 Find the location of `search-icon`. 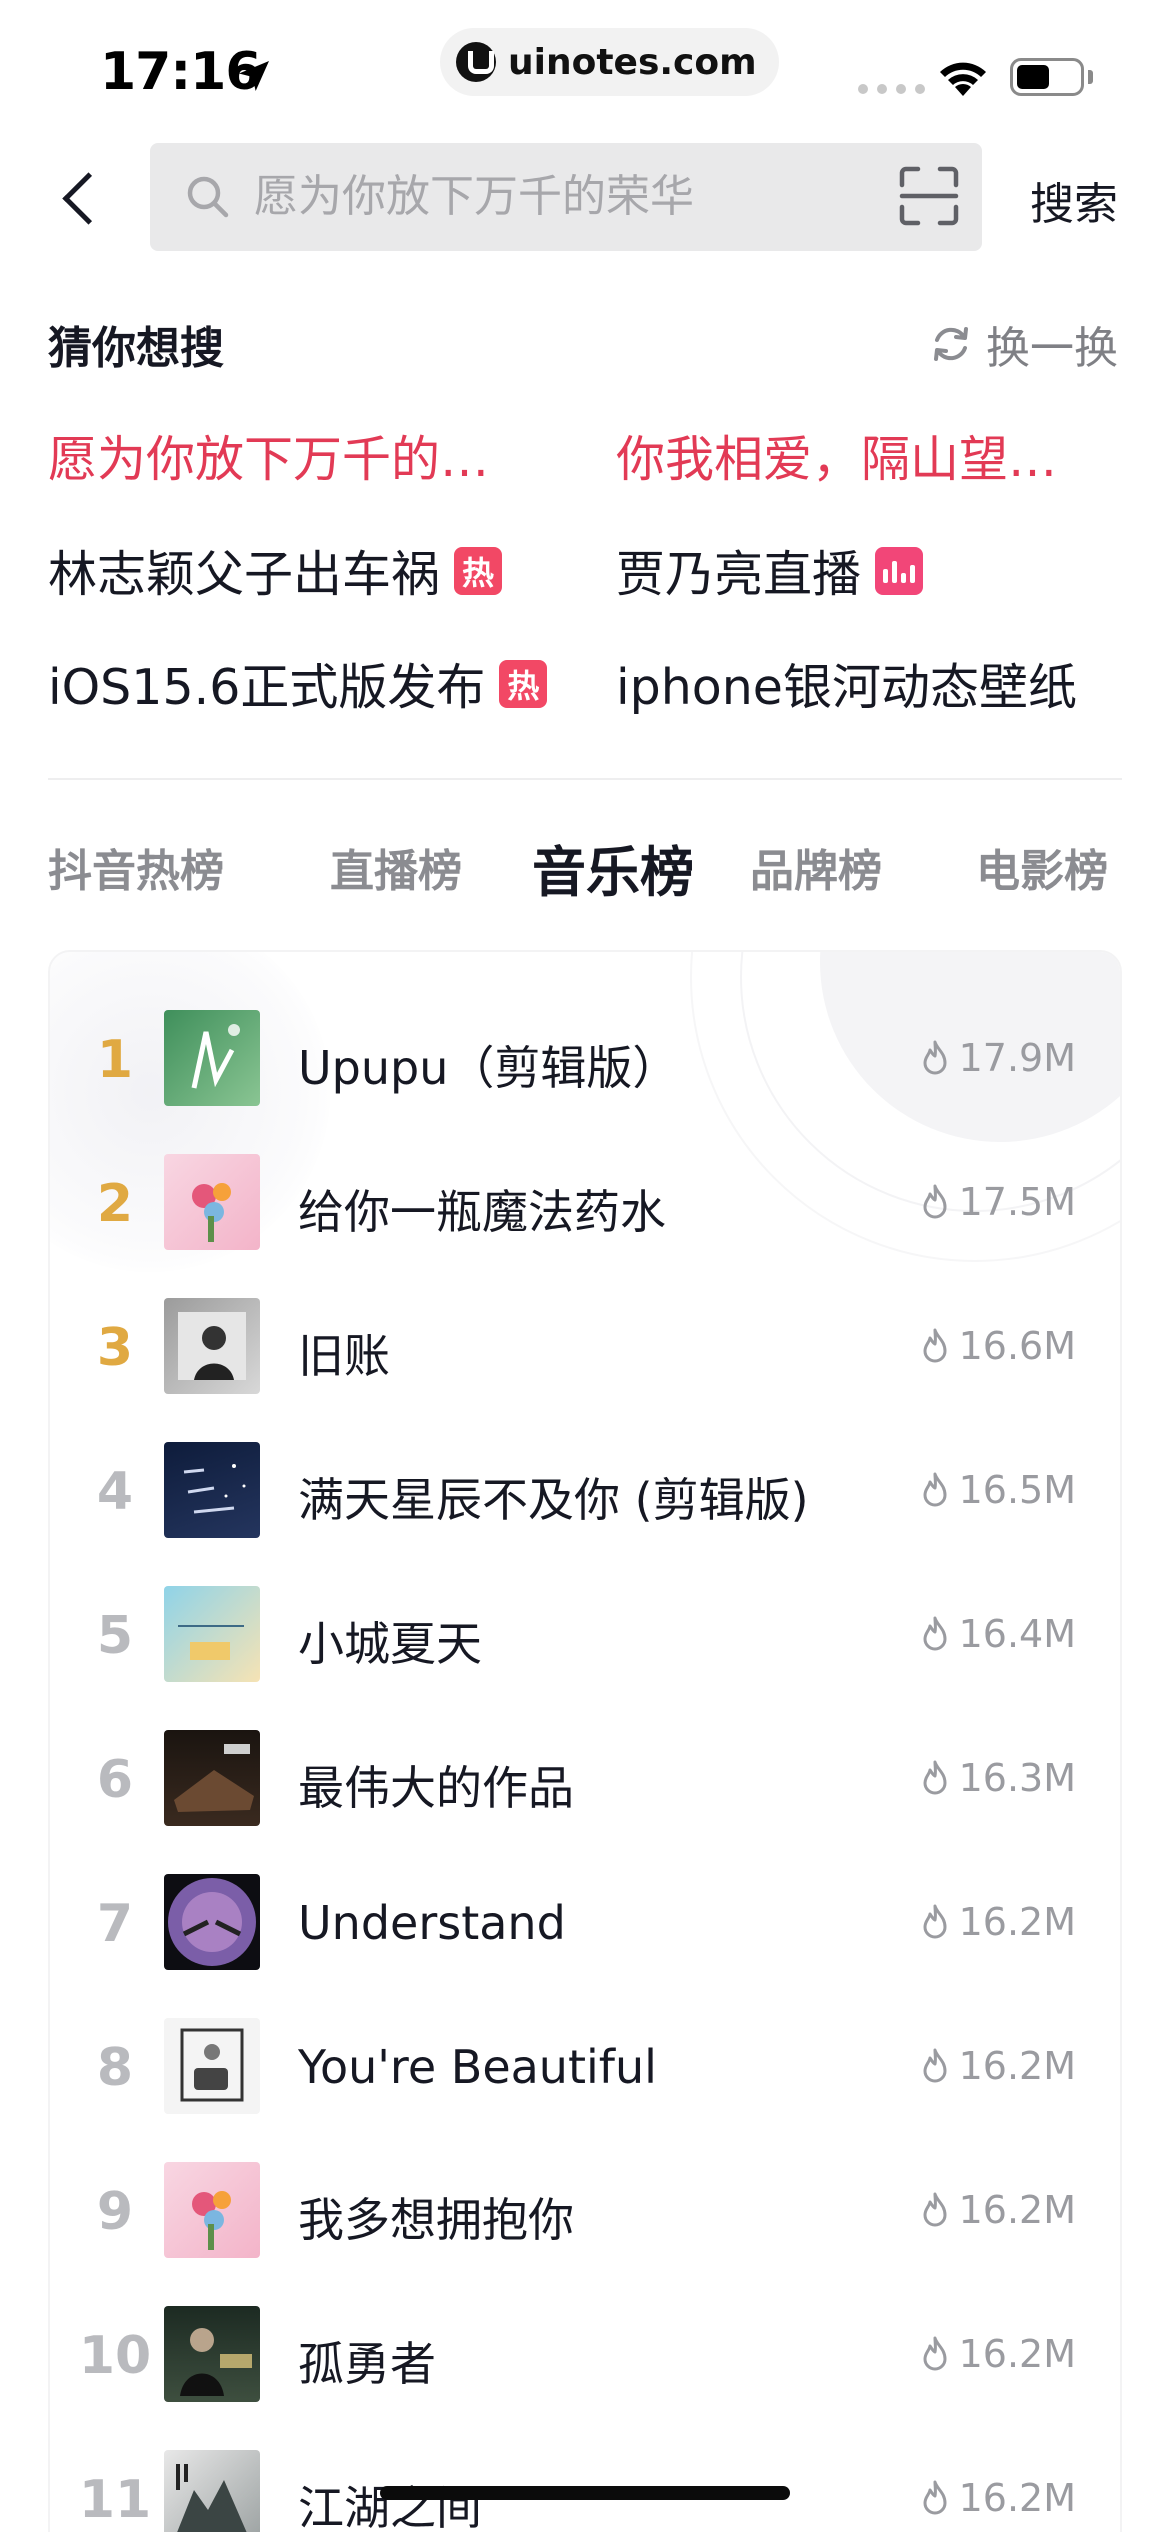

search-icon is located at coordinates (208, 197).